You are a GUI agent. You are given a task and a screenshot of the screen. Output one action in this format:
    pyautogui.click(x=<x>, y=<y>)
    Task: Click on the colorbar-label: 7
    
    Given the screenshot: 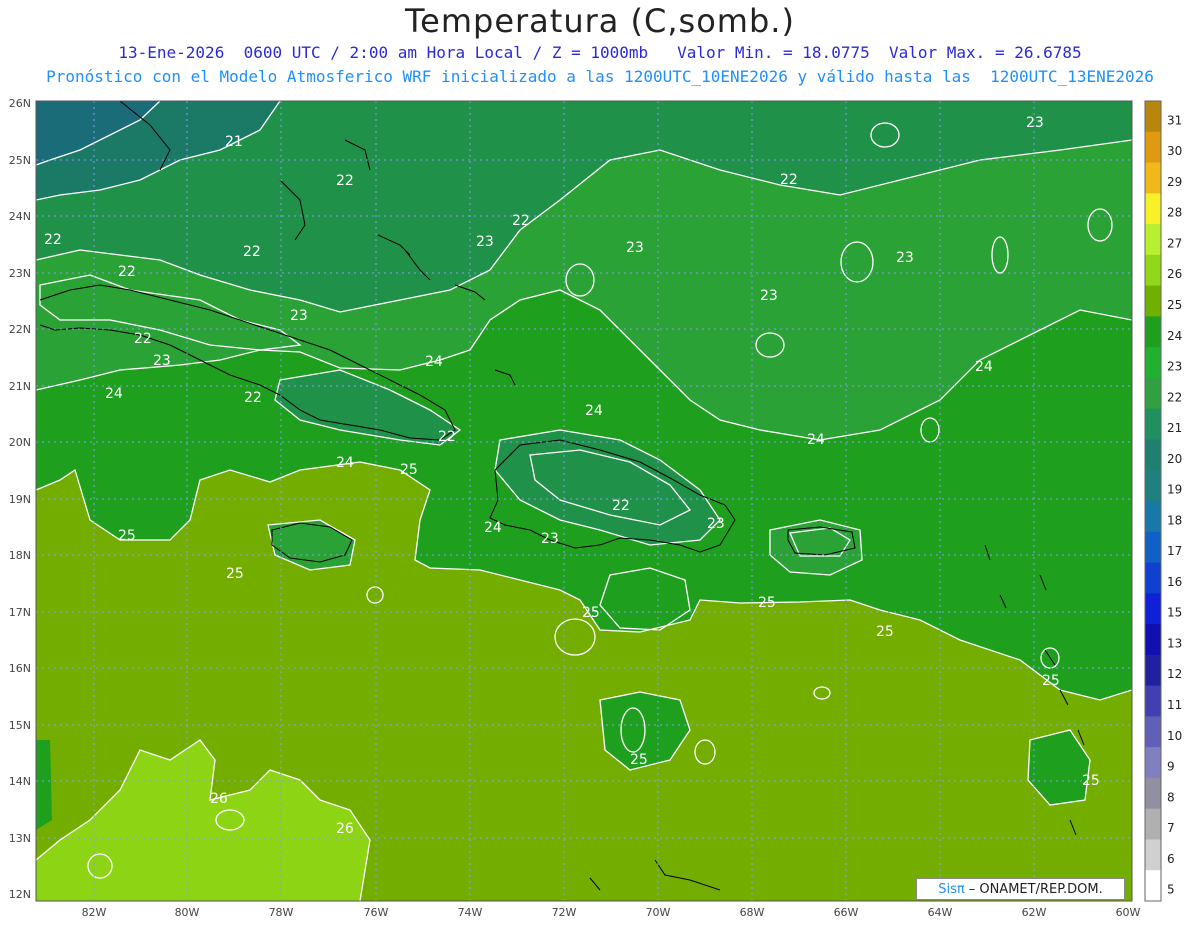 What is the action you would take?
    pyautogui.click(x=1171, y=828)
    